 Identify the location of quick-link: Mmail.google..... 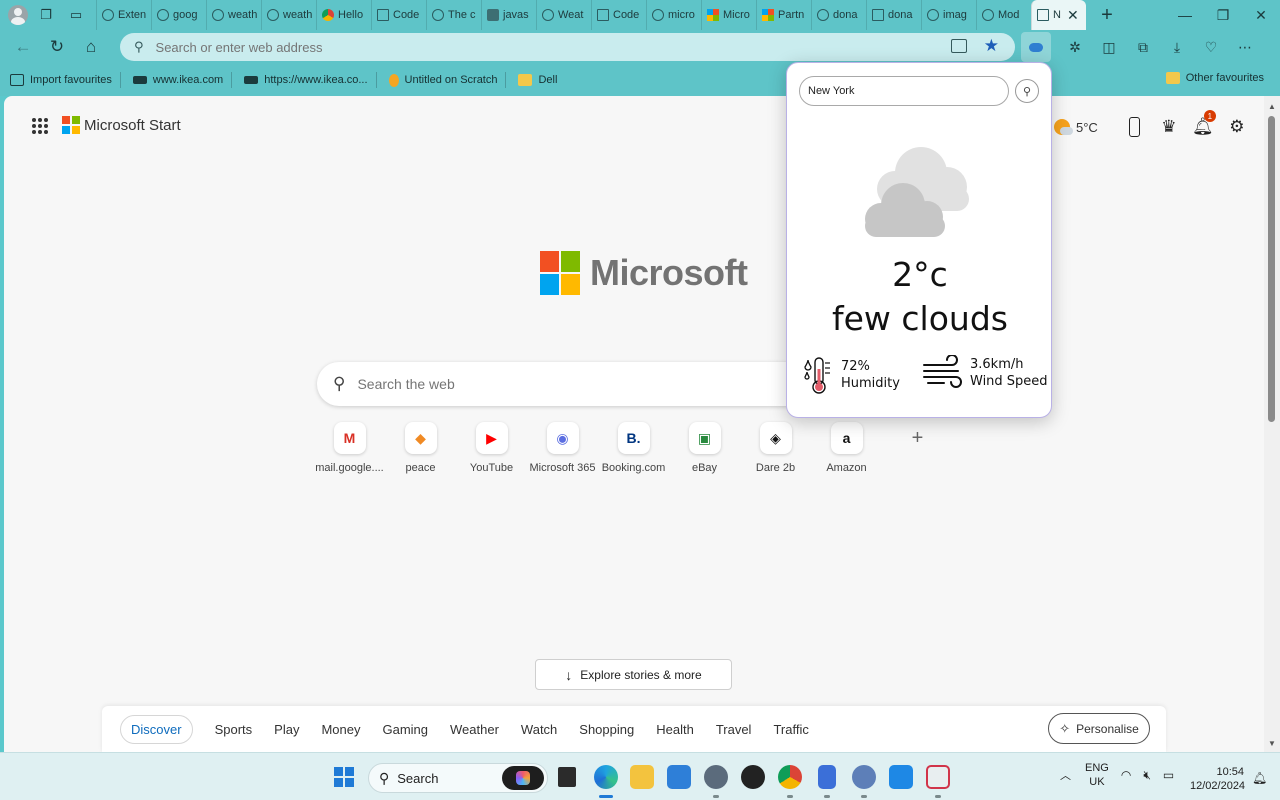
(349, 448).